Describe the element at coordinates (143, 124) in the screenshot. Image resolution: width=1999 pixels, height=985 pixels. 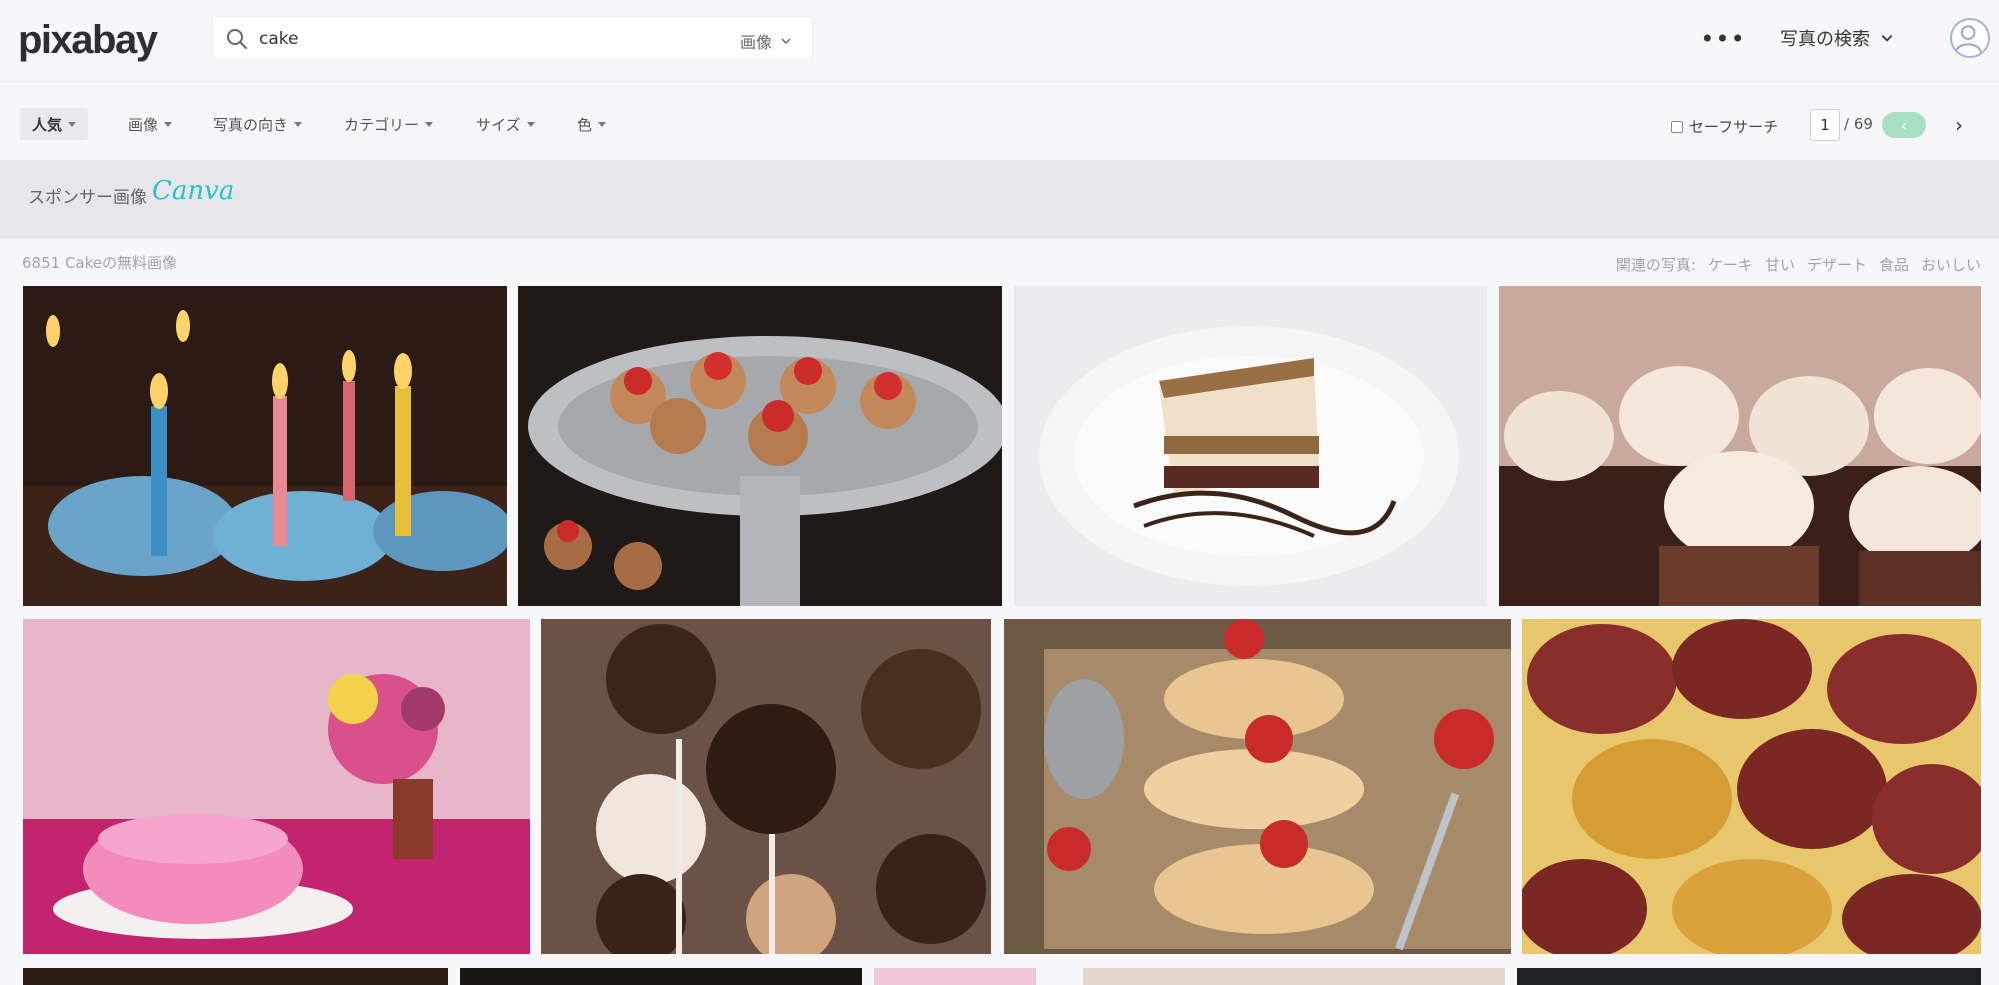
I see `filter-label: 画像` at that location.